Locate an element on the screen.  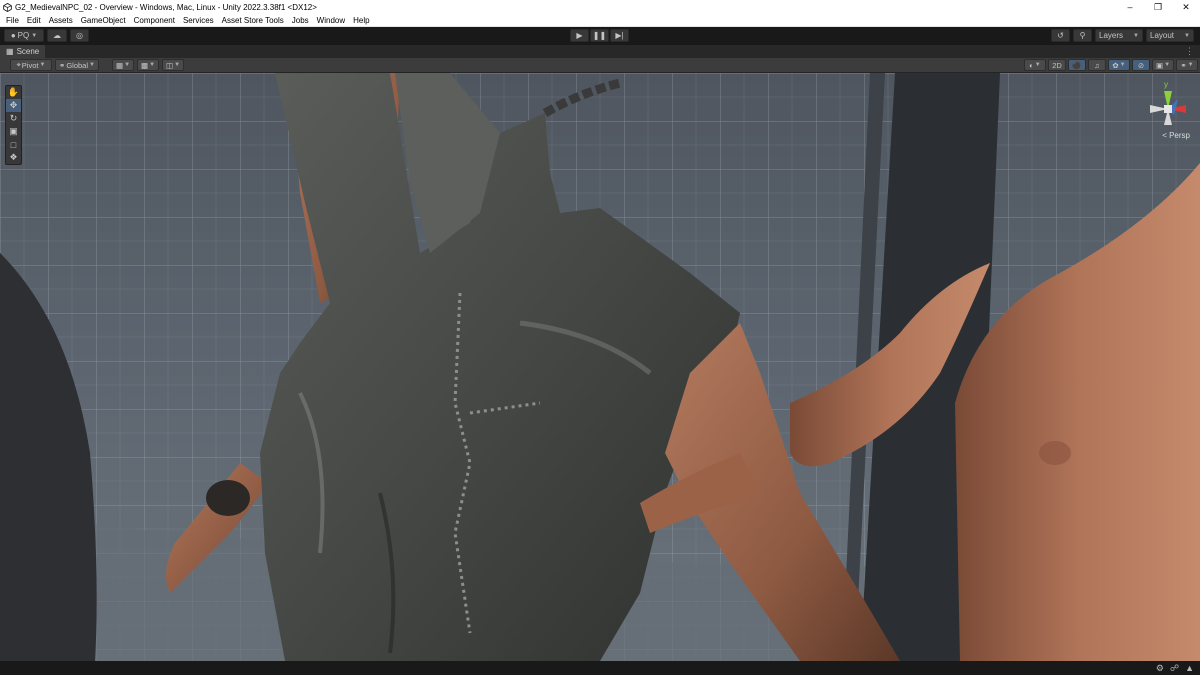
tab-scene: ▦ Scene is located at coordinates (23, 51).